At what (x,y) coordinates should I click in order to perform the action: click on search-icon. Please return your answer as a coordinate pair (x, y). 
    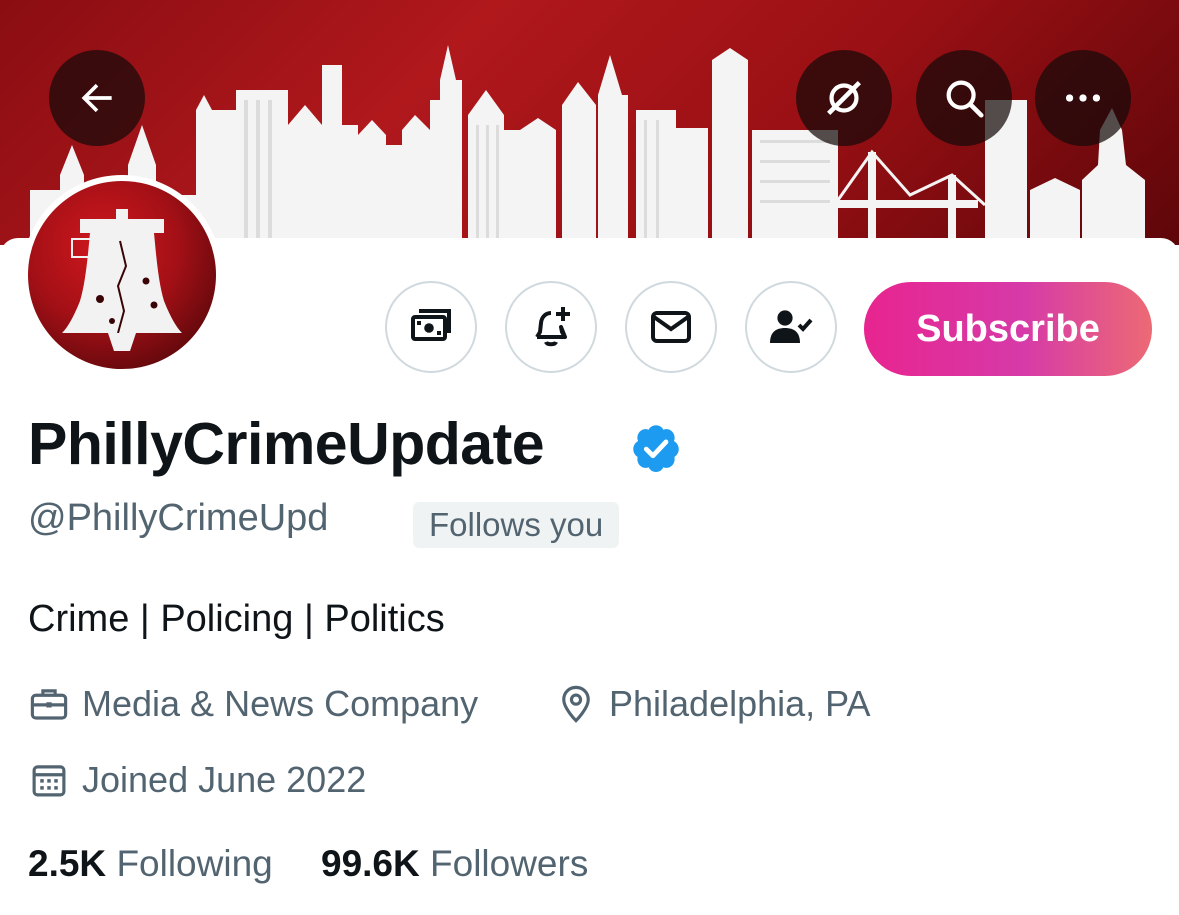
    Looking at the image, I should click on (965, 99).